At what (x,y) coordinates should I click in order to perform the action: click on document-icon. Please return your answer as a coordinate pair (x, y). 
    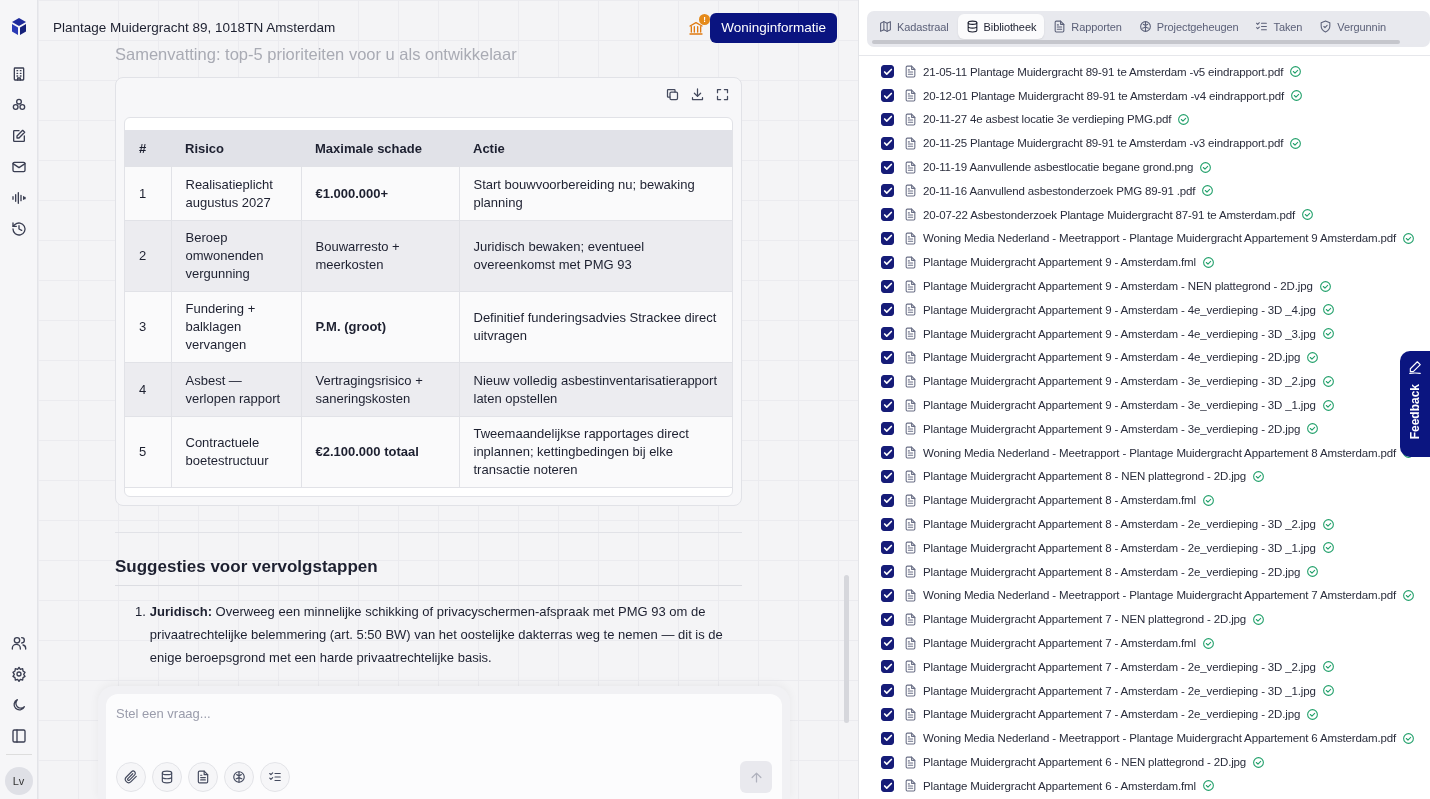
    Looking at the image, I should click on (1060, 26).